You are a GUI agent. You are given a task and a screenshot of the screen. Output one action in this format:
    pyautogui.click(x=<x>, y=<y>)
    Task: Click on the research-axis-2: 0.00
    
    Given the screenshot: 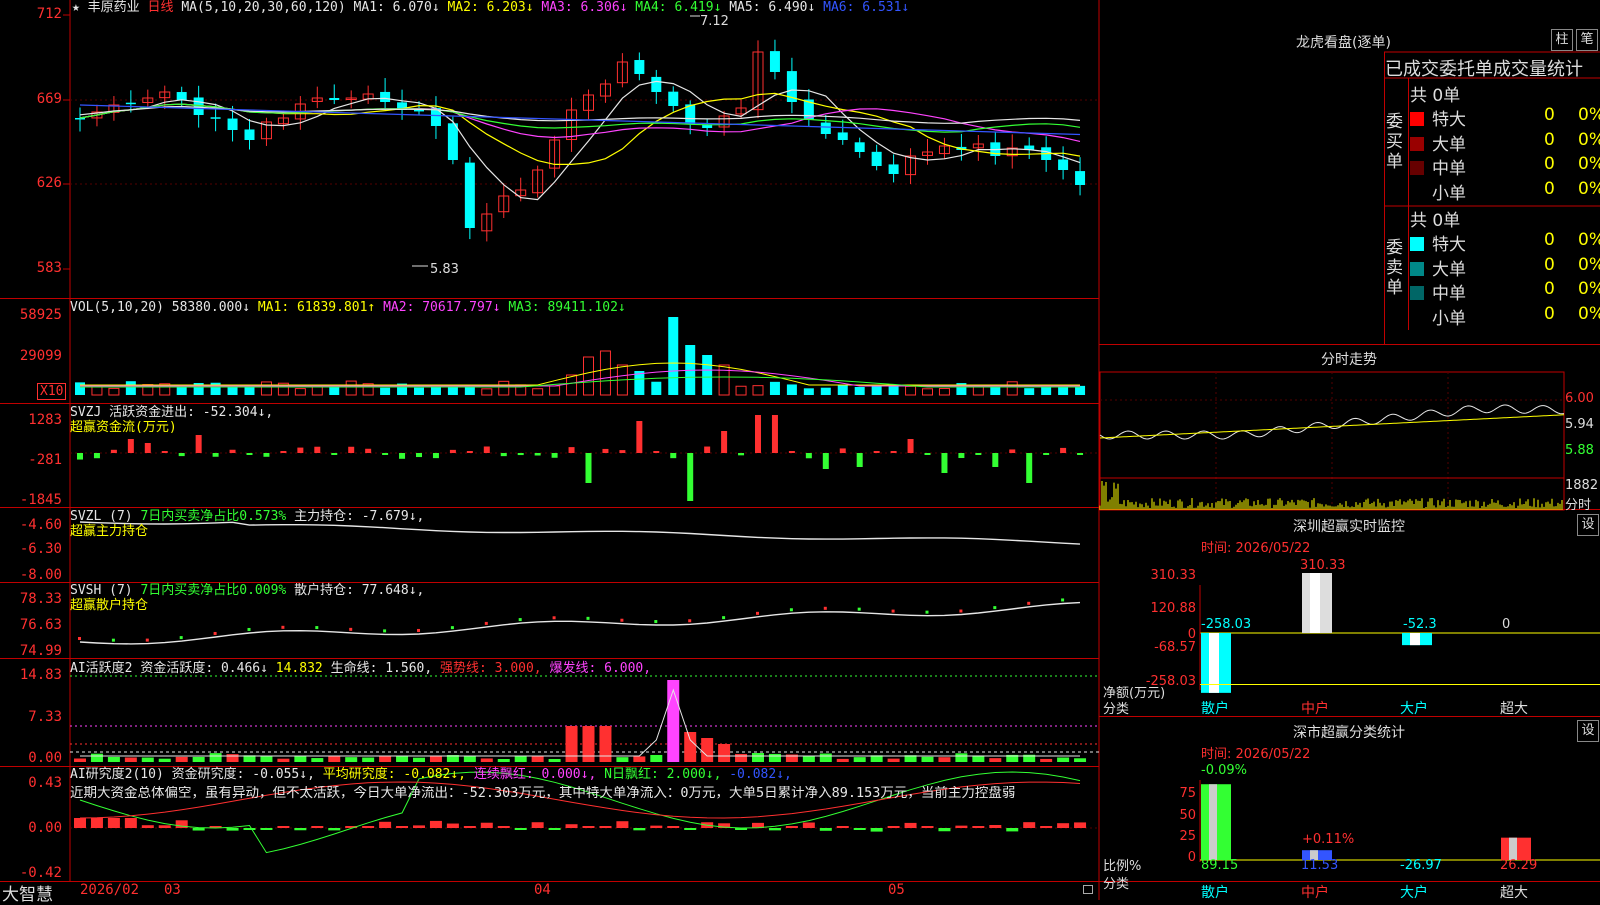 What is the action you would take?
    pyautogui.click(x=45, y=828)
    